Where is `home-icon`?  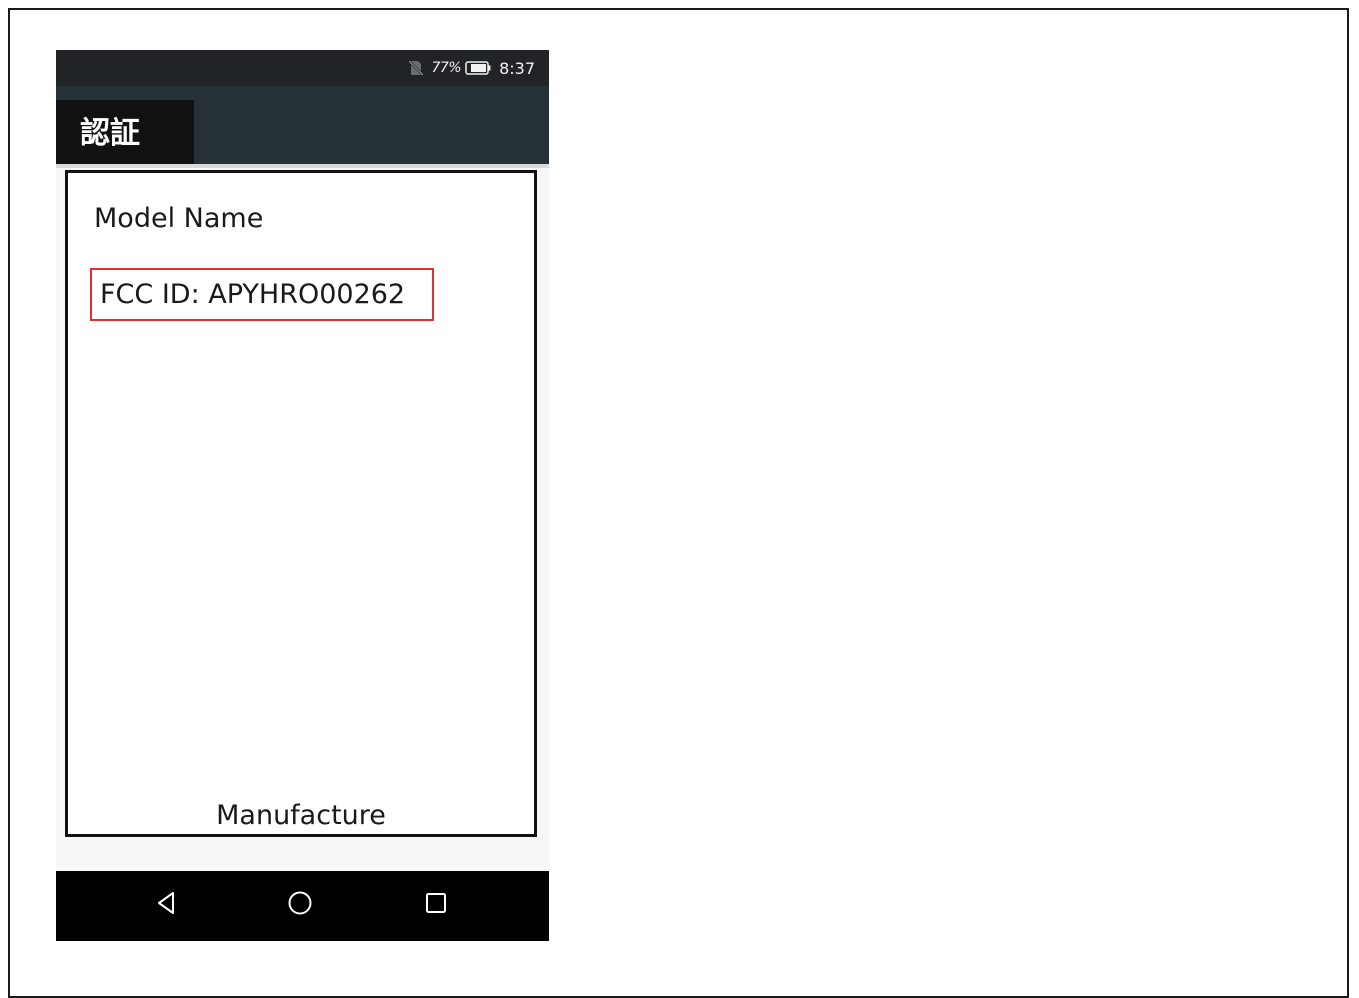 home-icon is located at coordinates (300, 905).